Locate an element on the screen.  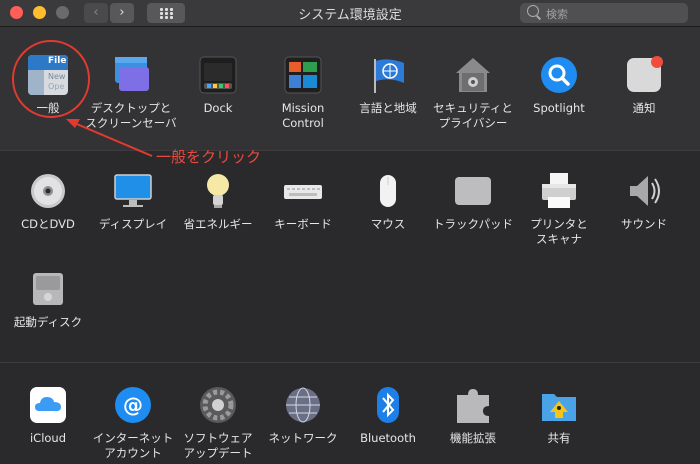
network-icon is located at coordinates (303, 405).